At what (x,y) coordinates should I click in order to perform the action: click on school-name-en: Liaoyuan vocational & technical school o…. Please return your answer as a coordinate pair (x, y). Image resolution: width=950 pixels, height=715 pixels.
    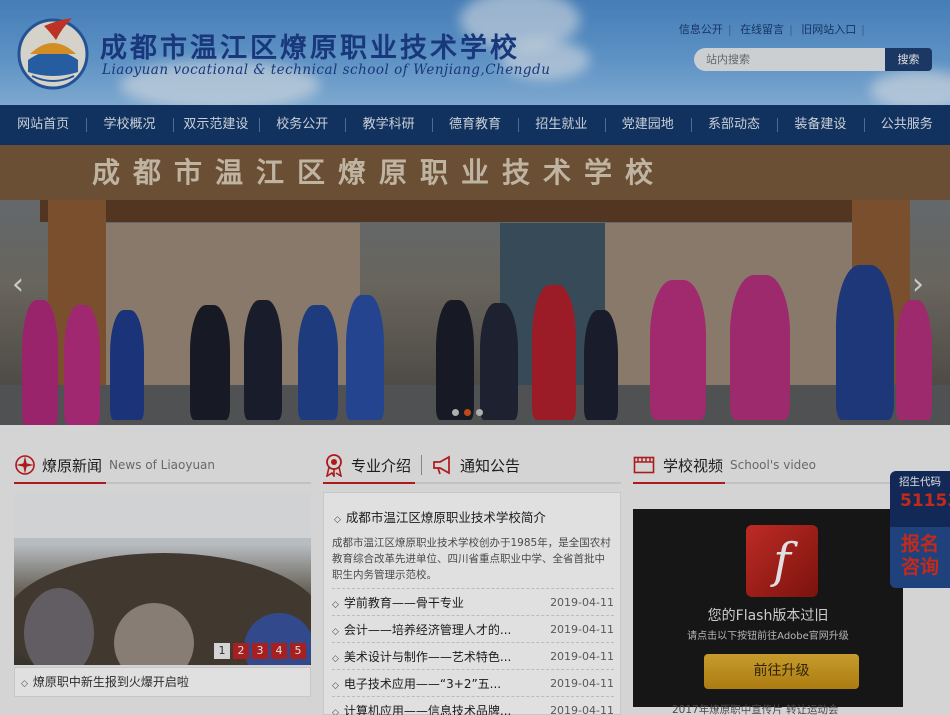
    Looking at the image, I should click on (326, 70).